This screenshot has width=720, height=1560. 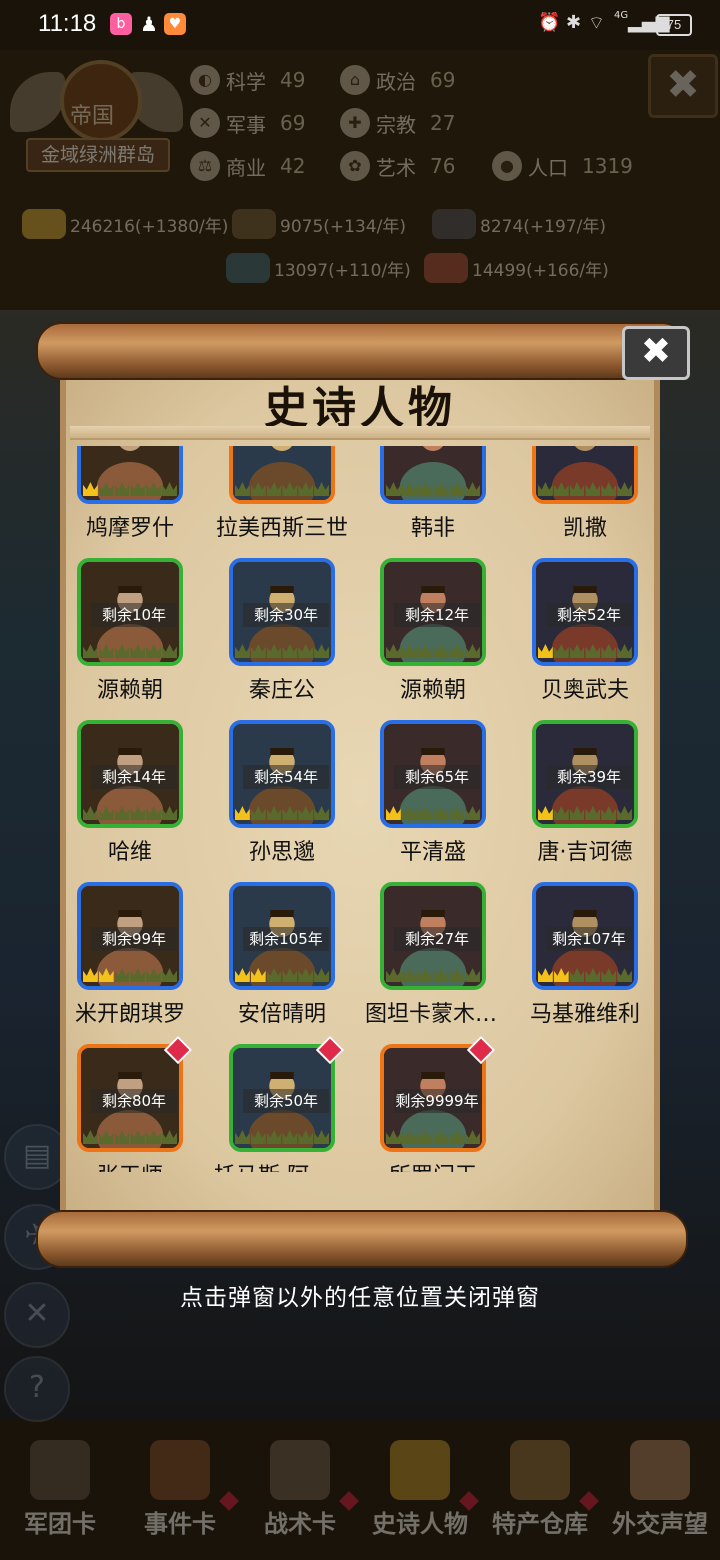 I want to click on character-portrait-frame: 剩余10年, so click(x=130, y=612).